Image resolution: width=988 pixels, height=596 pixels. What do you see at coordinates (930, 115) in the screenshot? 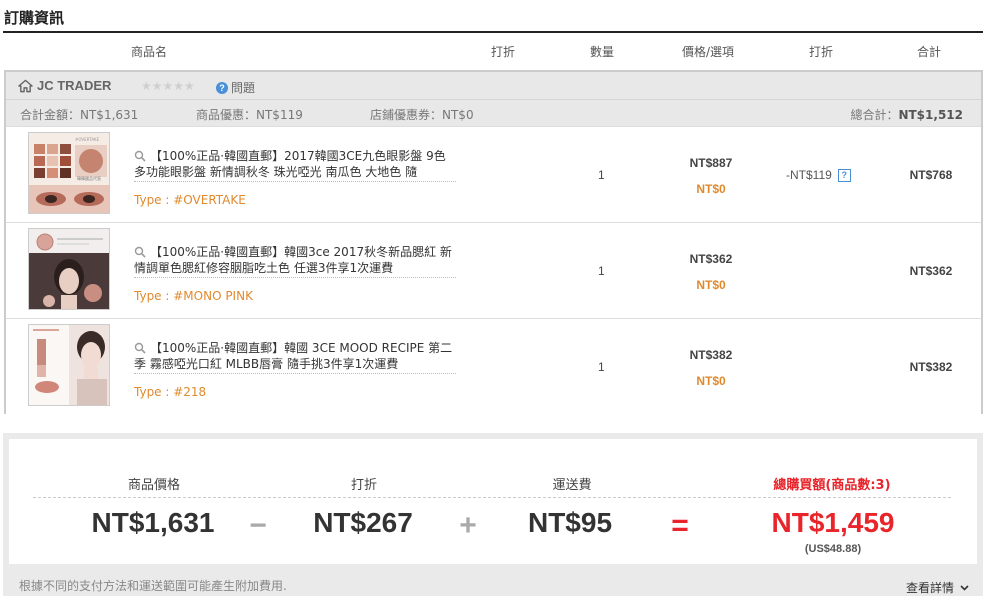
I see `grand-total-value: NT$1,512` at bounding box center [930, 115].